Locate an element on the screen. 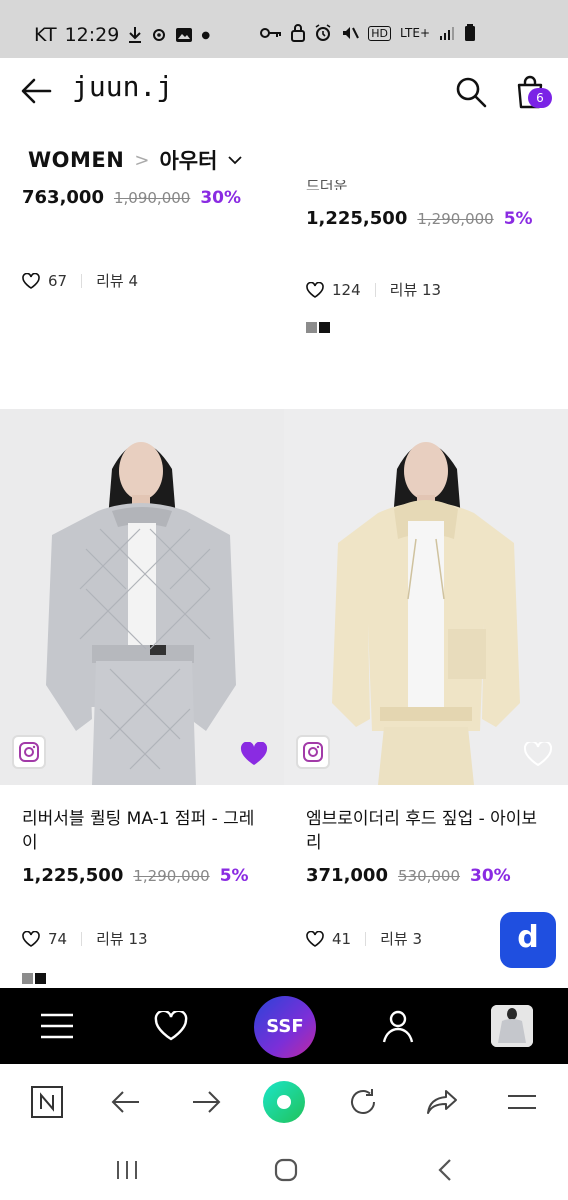 This screenshot has width=568, height=1200. menu-button is located at coordinates (57, 1026).